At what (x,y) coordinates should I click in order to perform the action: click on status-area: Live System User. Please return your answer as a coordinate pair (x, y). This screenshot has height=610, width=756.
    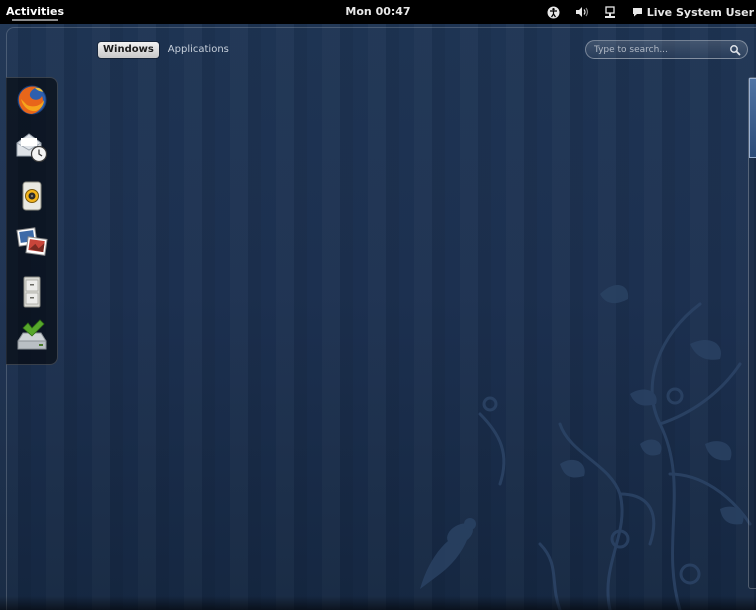
    Looking at the image, I should click on (647, 12).